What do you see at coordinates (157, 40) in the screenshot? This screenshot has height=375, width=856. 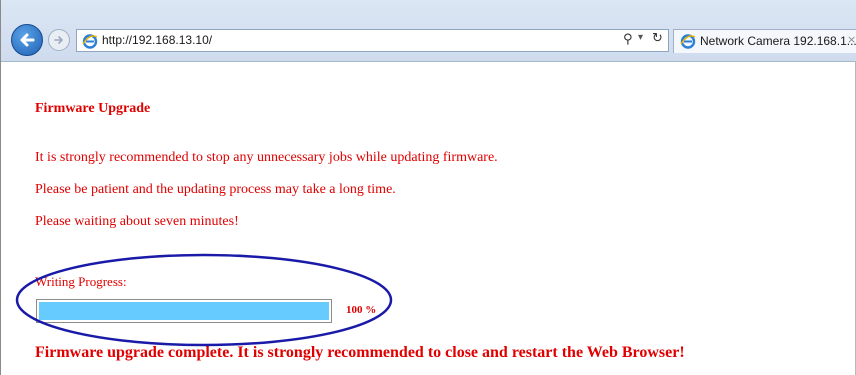 I see `url-text: http://192.168.13.10/` at bounding box center [157, 40].